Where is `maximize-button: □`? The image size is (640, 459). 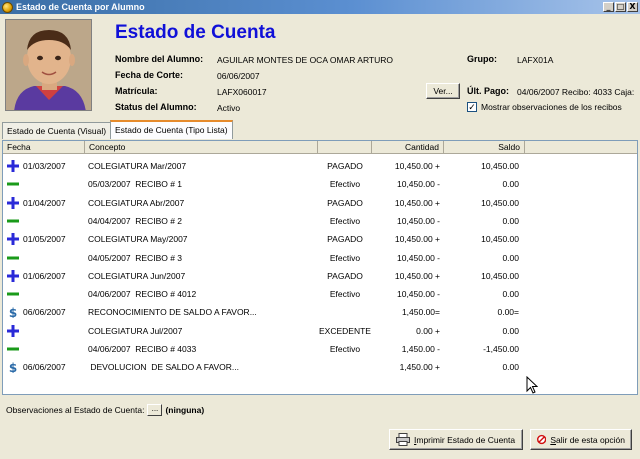
maximize-button: □ is located at coordinates (620, 7).